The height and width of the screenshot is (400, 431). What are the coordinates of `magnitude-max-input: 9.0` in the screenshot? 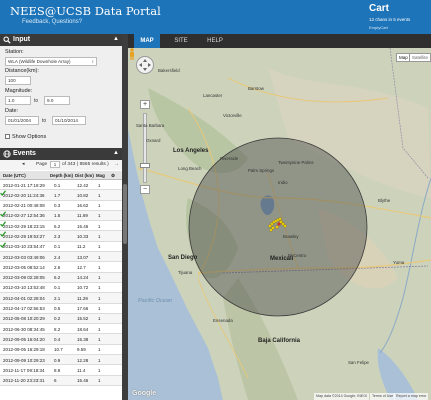 It's located at (57, 100).